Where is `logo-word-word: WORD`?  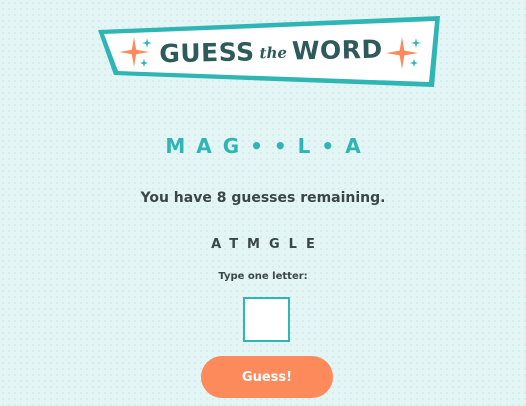 logo-word-word: WORD is located at coordinates (337, 50).